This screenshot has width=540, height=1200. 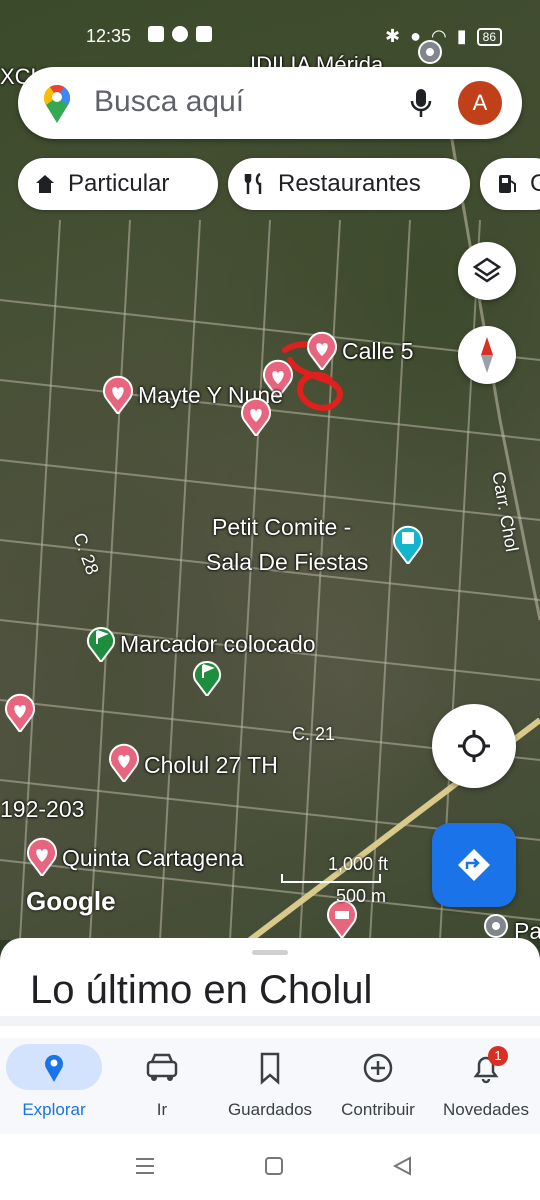 What do you see at coordinates (358, 864) in the screenshot?
I see `scale-imperial: 1,000 ft` at bounding box center [358, 864].